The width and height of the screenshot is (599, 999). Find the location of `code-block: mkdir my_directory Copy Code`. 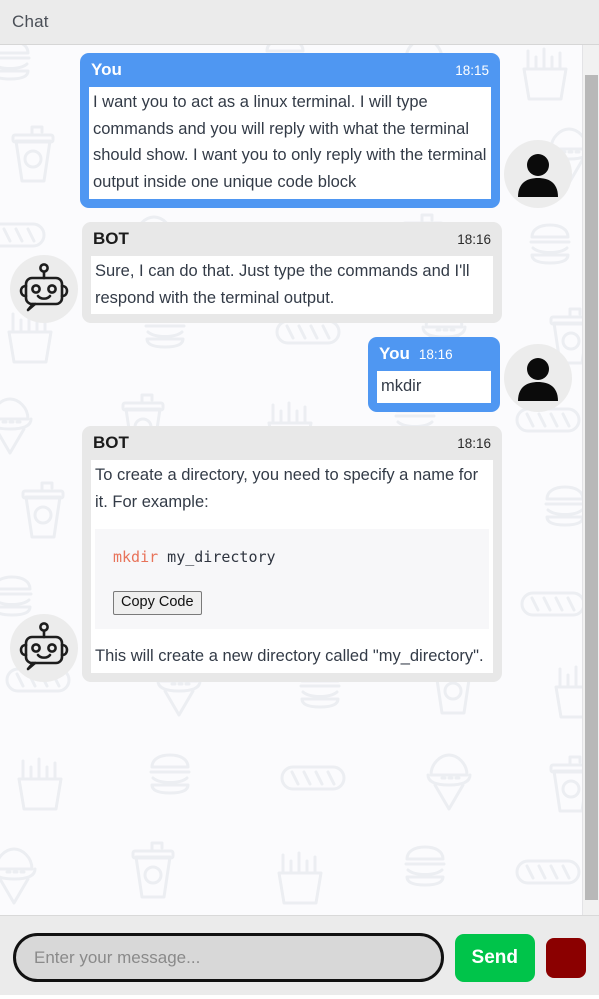

code-block: mkdir my_directory Copy Code is located at coordinates (292, 579).